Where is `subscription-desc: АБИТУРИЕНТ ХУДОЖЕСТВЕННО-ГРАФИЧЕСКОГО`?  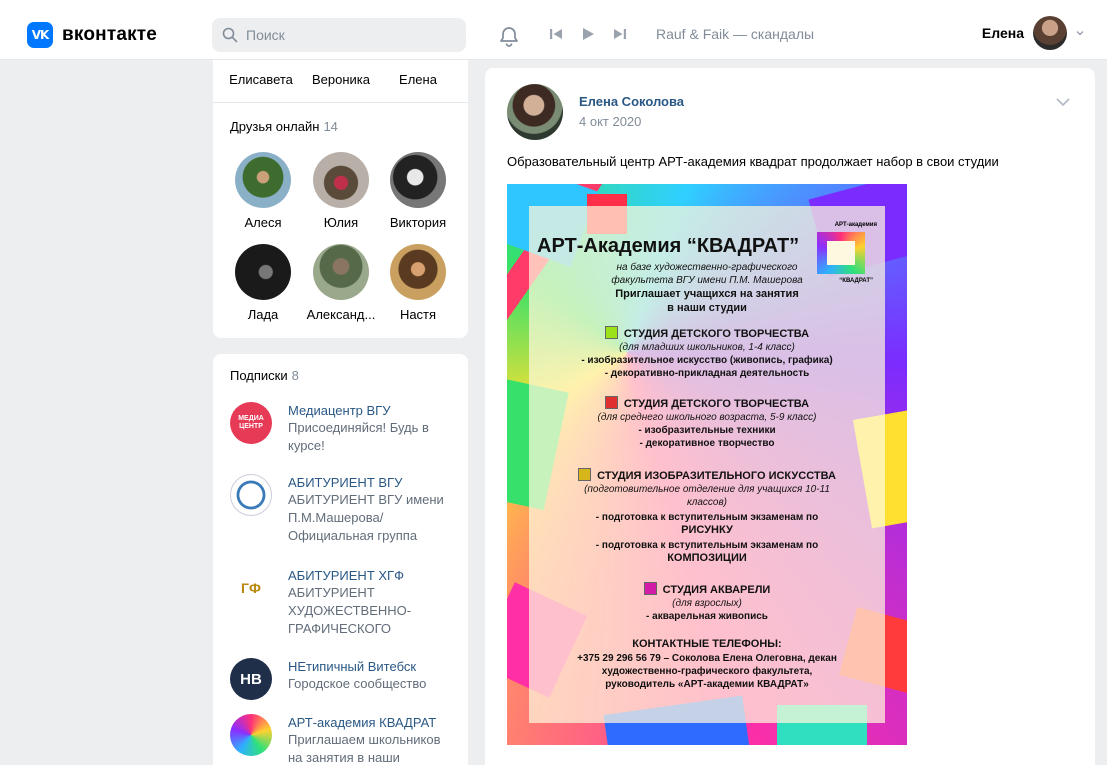
subscription-desc: АБИТУРИЕНТ ХУДОЖЕСТВЕННО-ГРАФИЧЕСКОГО is located at coordinates (350, 610).